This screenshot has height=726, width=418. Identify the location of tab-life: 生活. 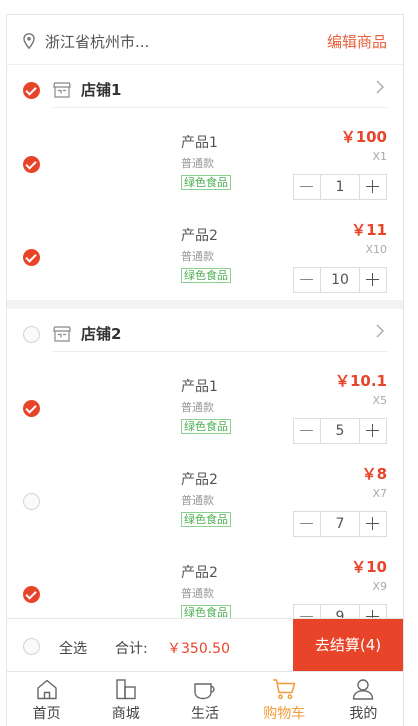
(204, 699).